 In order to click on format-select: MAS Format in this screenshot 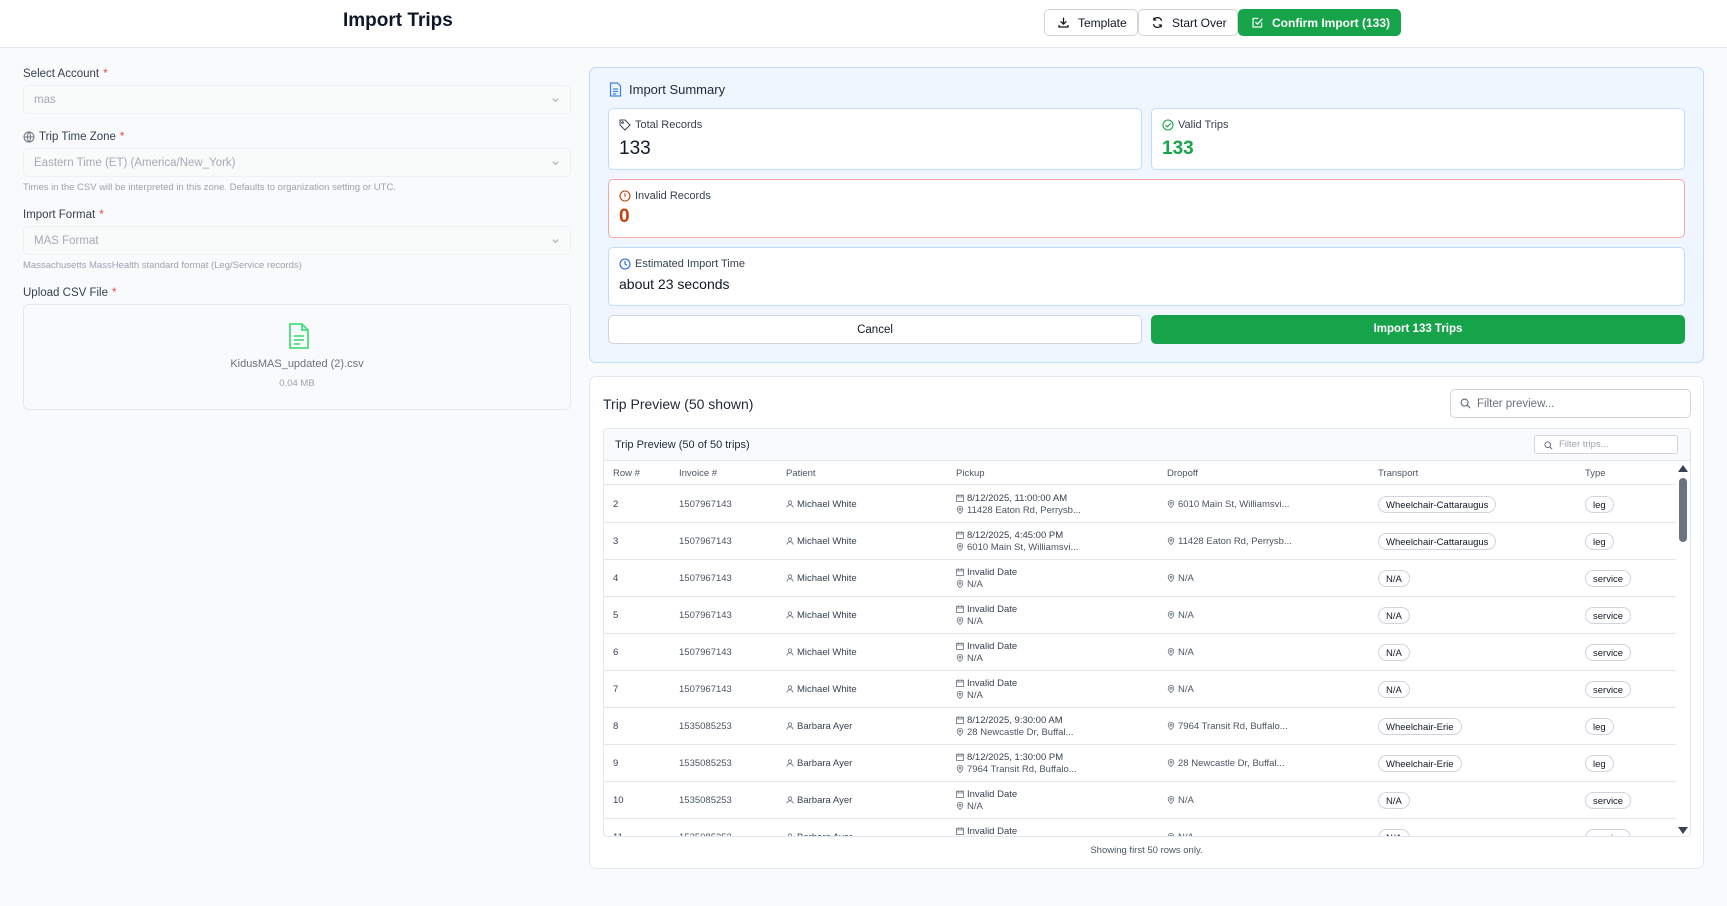, I will do `click(297, 240)`.